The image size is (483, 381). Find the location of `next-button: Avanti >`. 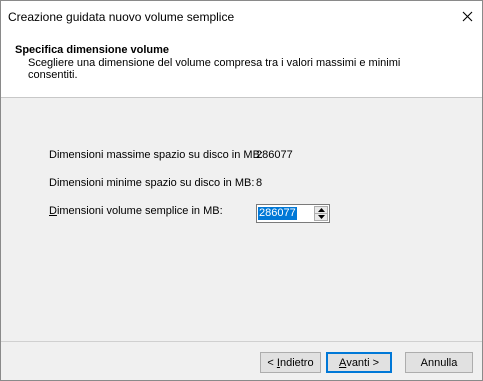

next-button: Avanti > is located at coordinates (359, 362).